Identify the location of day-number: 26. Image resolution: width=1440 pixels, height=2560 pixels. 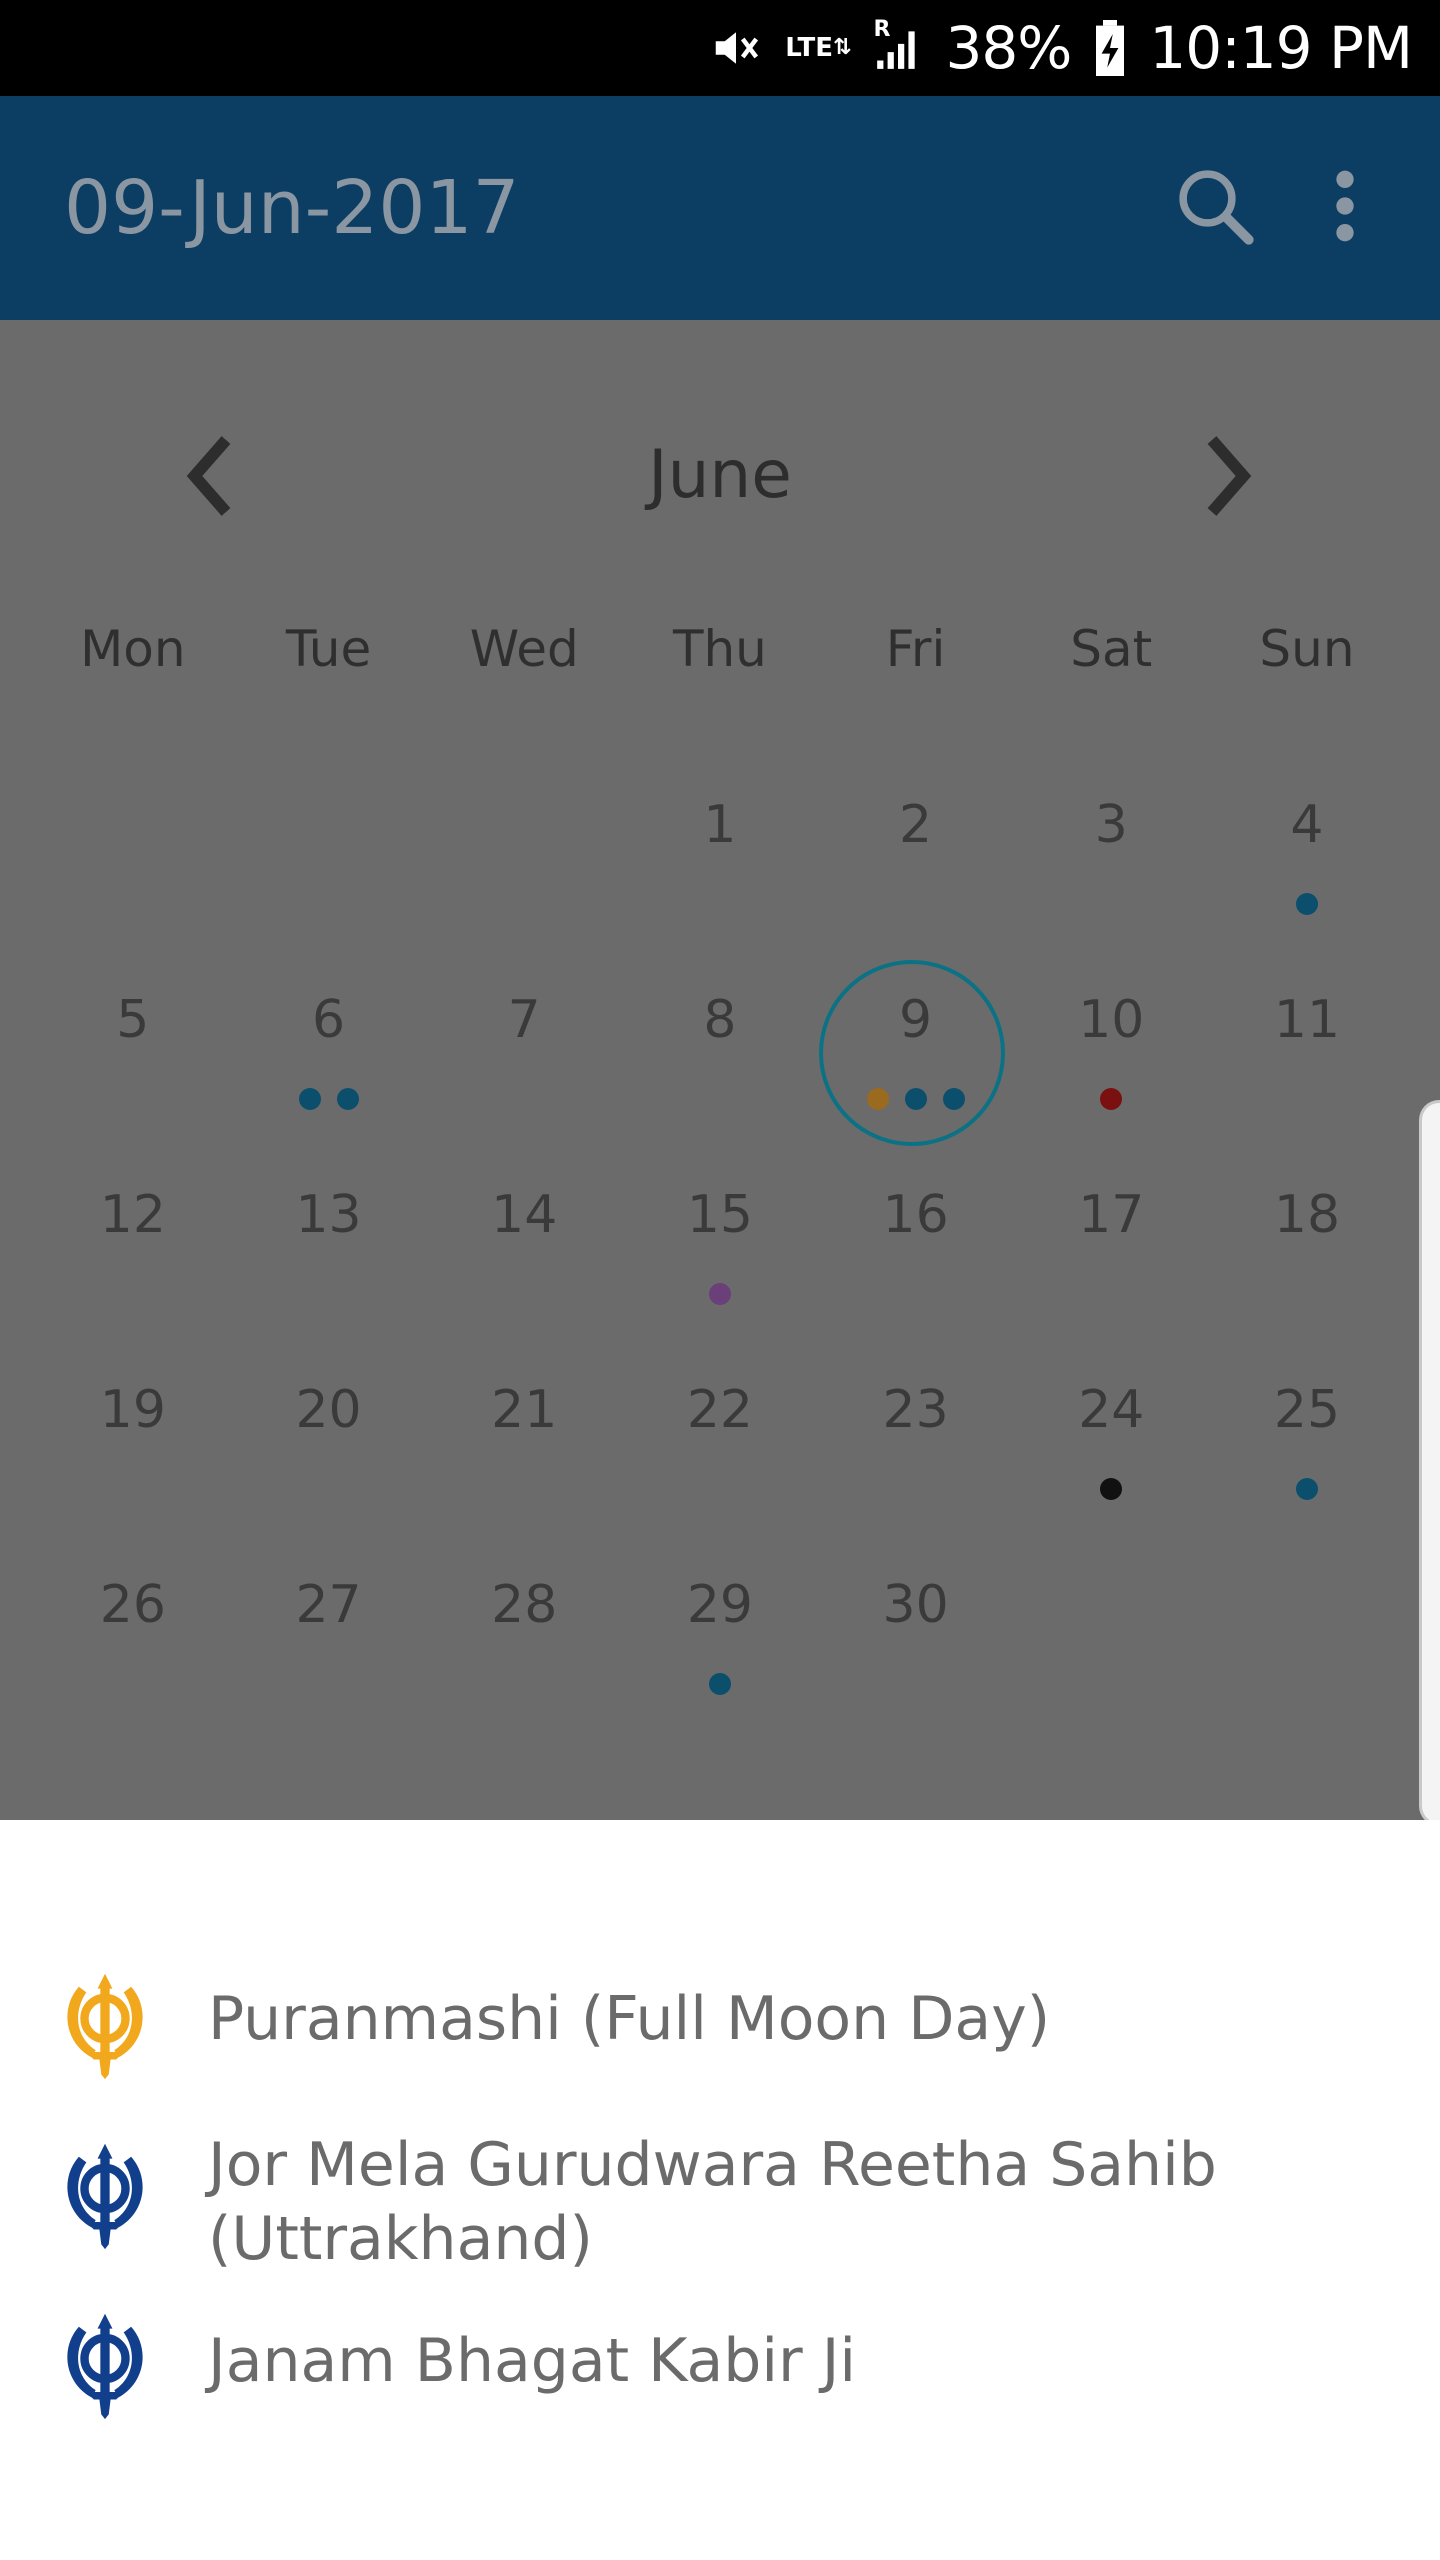
(132, 1605).